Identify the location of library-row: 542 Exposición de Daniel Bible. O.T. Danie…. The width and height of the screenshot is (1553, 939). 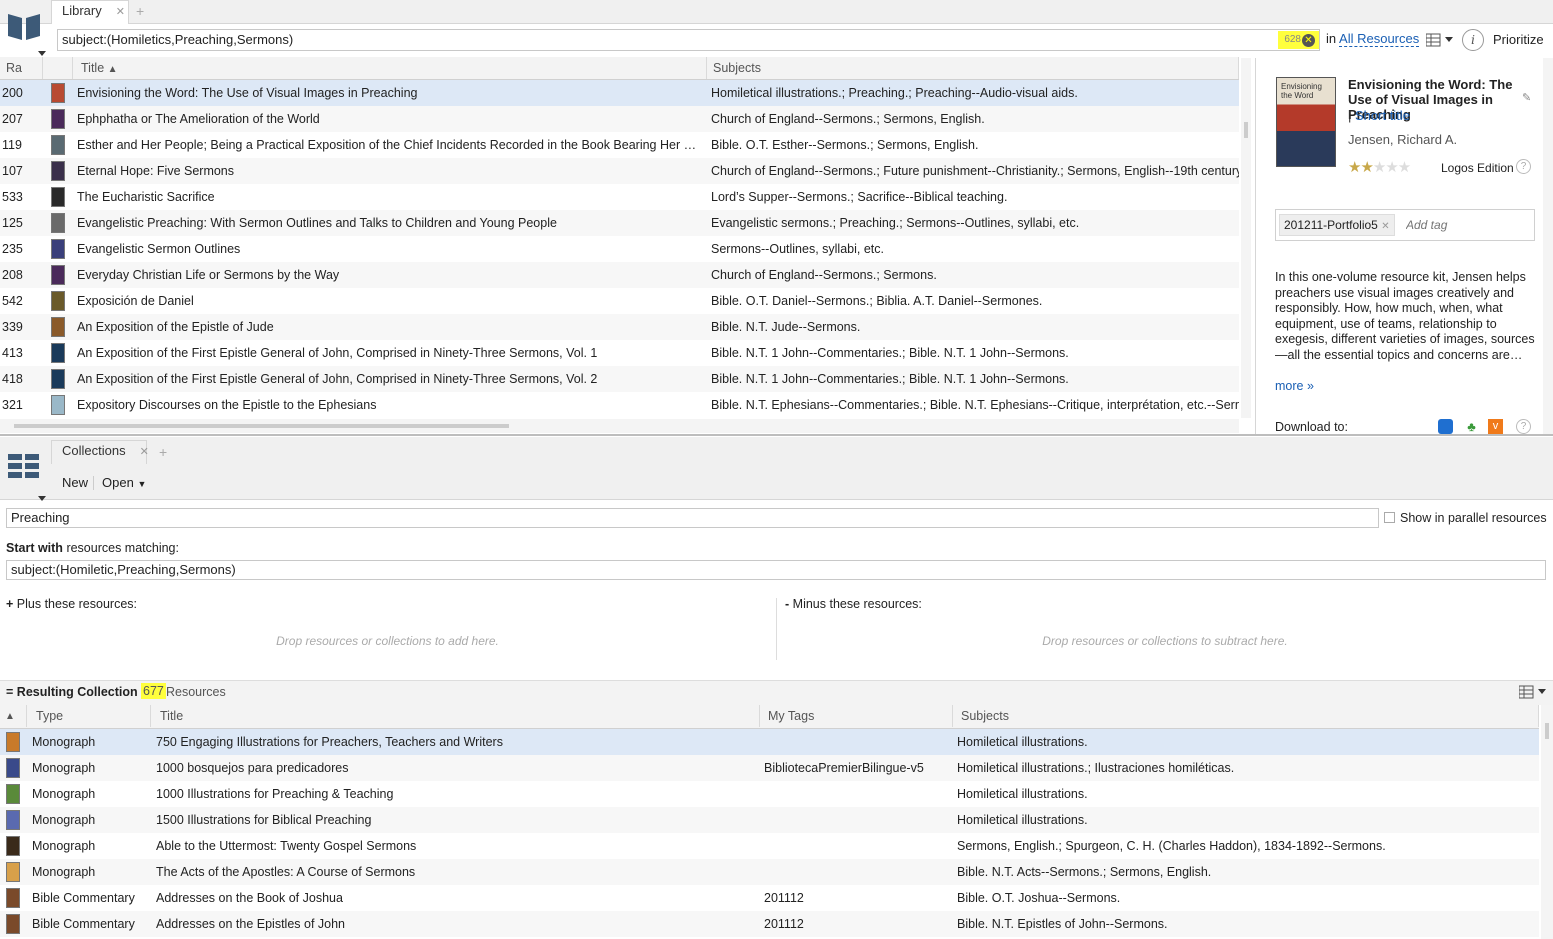
(619, 301).